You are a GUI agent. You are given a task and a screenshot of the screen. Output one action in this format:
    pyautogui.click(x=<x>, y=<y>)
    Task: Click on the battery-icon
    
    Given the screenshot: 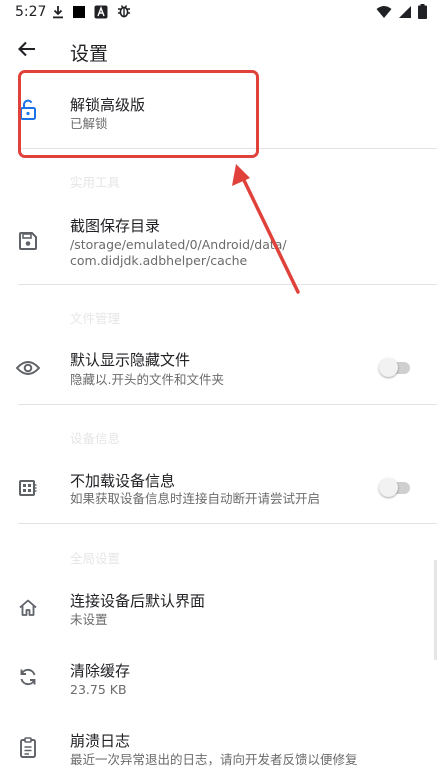 What is the action you would take?
    pyautogui.click(x=422, y=13)
    